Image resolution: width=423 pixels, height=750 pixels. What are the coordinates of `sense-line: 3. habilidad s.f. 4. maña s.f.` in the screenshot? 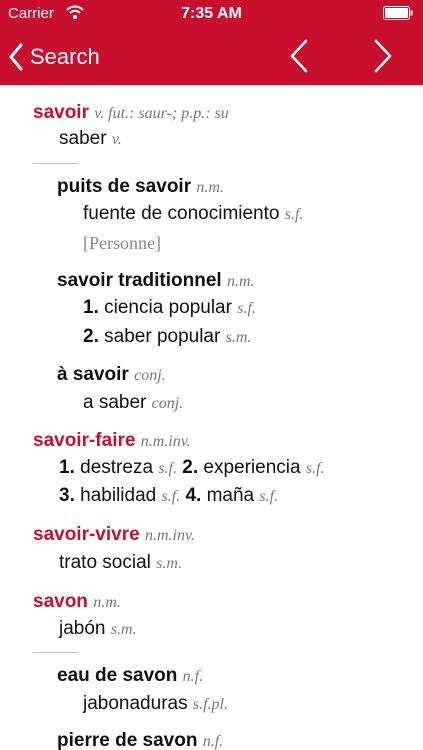 It's located at (168, 496).